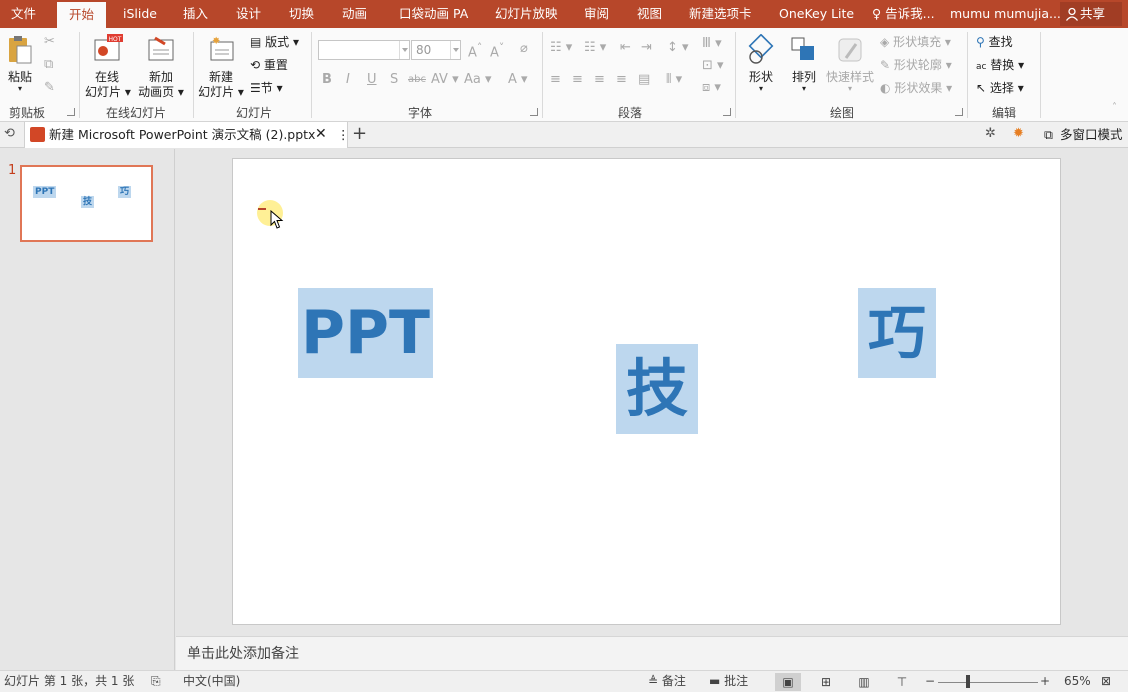 Image resolution: width=1128 pixels, height=692 pixels. Describe the element at coordinates (555, 79) in the screenshot. I see `align-left-icon: ≡` at that location.